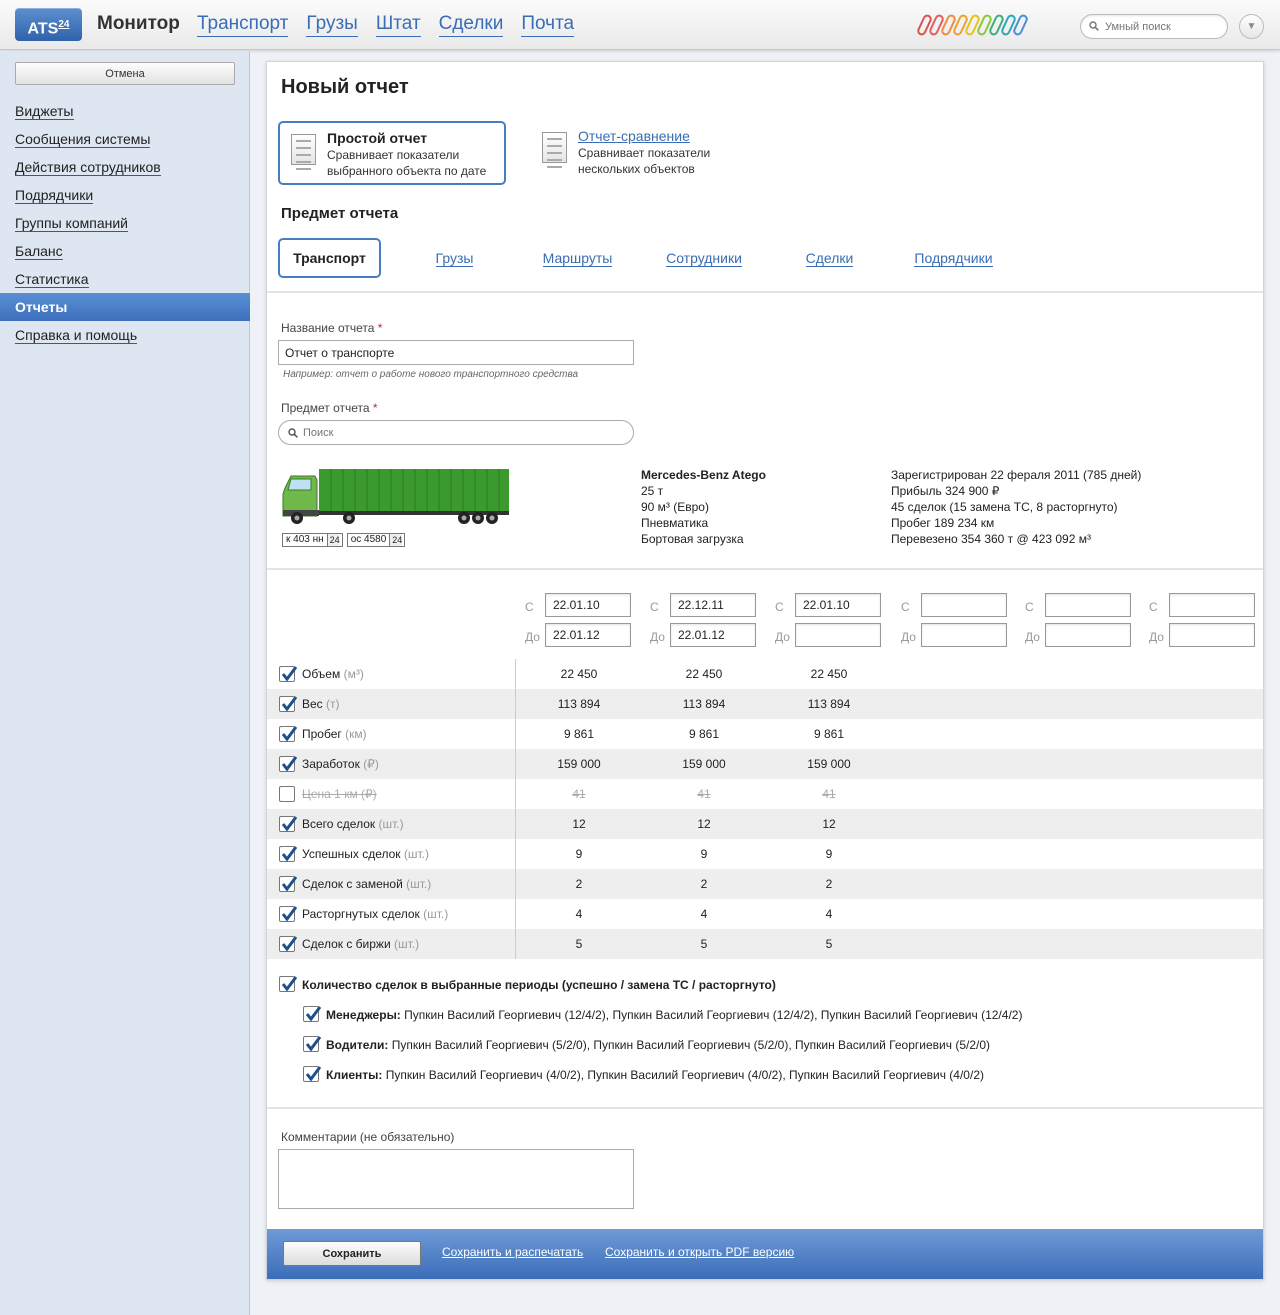 The width and height of the screenshot is (1280, 1315). What do you see at coordinates (398, 24) in the screenshot?
I see `nav-staff: Штат` at bounding box center [398, 24].